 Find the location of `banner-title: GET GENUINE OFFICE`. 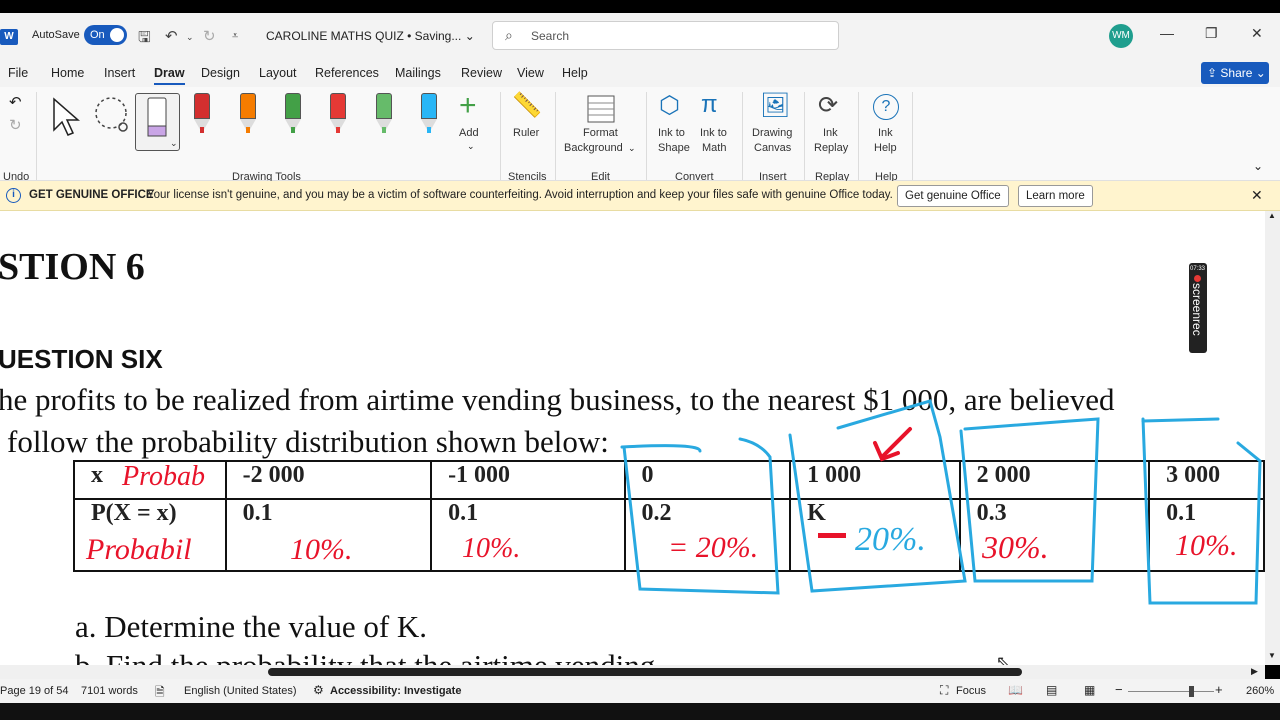

banner-title: GET GENUINE OFFICE is located at coordinates (91, 195).